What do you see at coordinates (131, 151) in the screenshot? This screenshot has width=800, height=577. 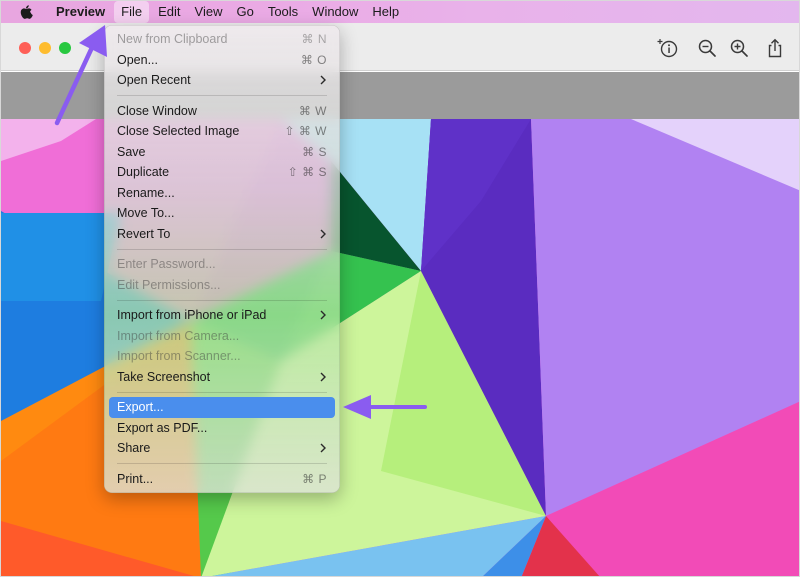 I see `menu-item-label: Save` at bounding box center [131, 151].